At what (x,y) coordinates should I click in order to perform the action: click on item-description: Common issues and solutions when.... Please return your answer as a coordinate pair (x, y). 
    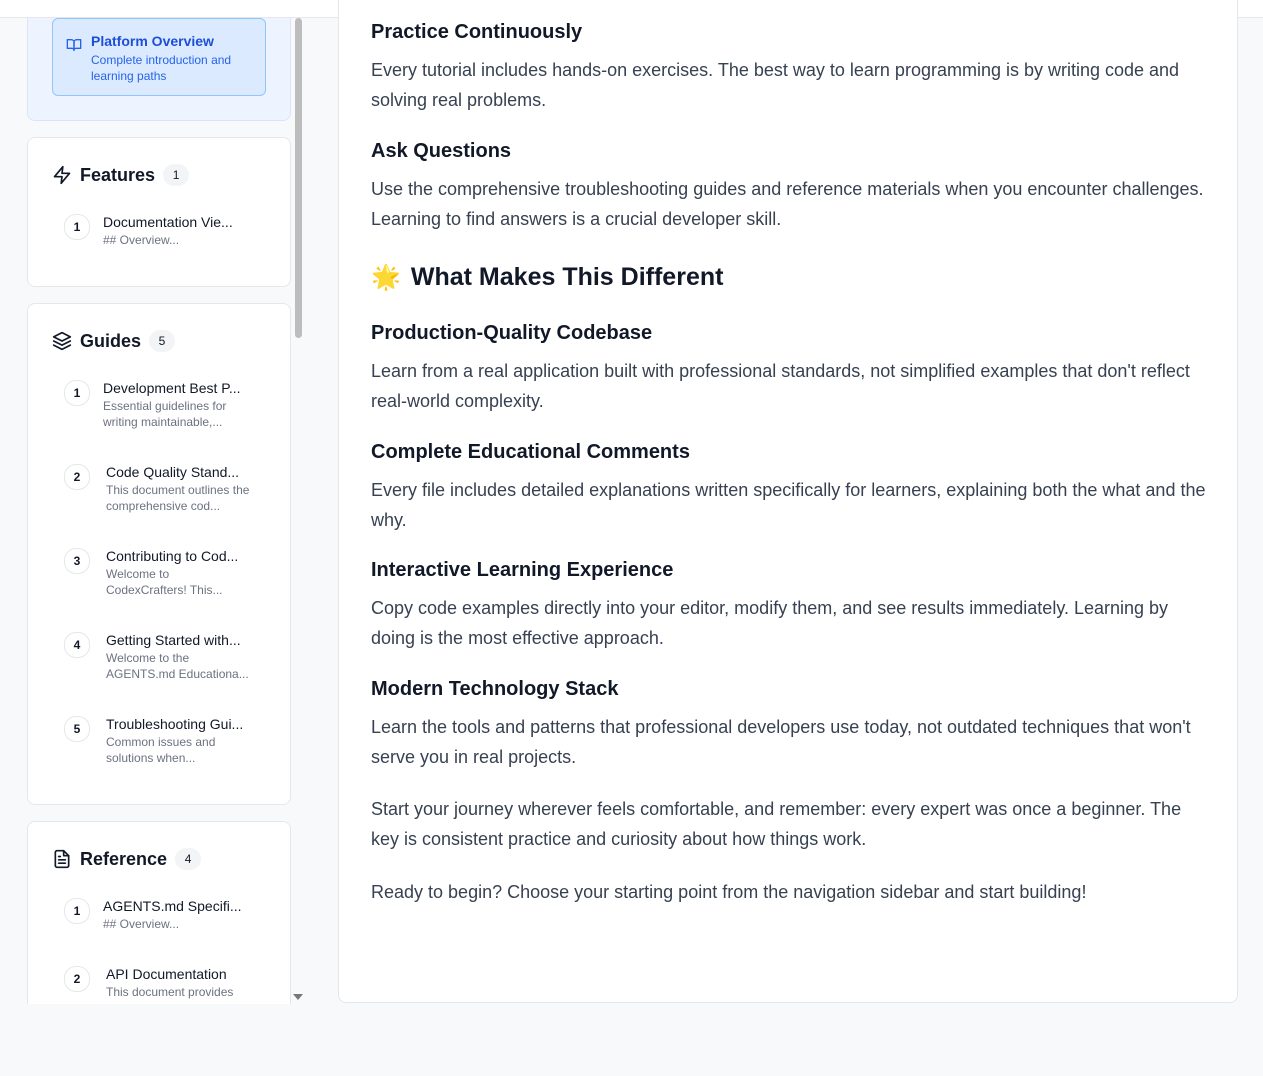
    Looking at the image, I should click on (161, 750).